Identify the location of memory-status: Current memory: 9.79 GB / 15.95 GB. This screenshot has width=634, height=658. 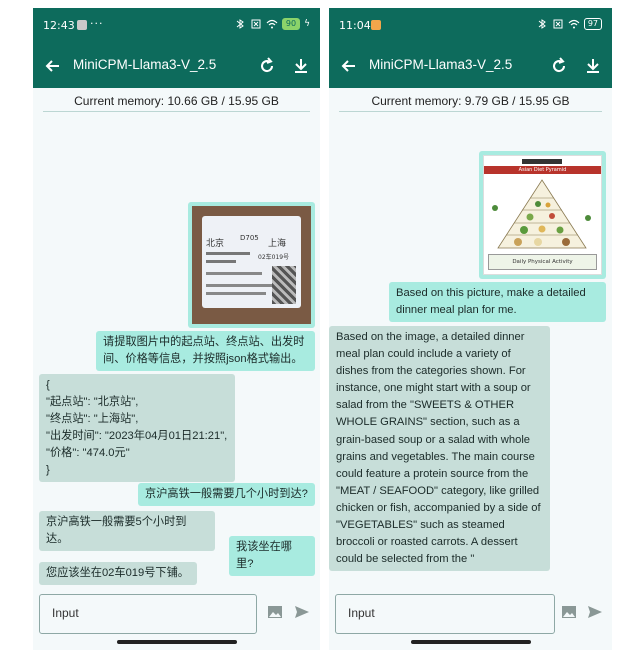
(470, 101).